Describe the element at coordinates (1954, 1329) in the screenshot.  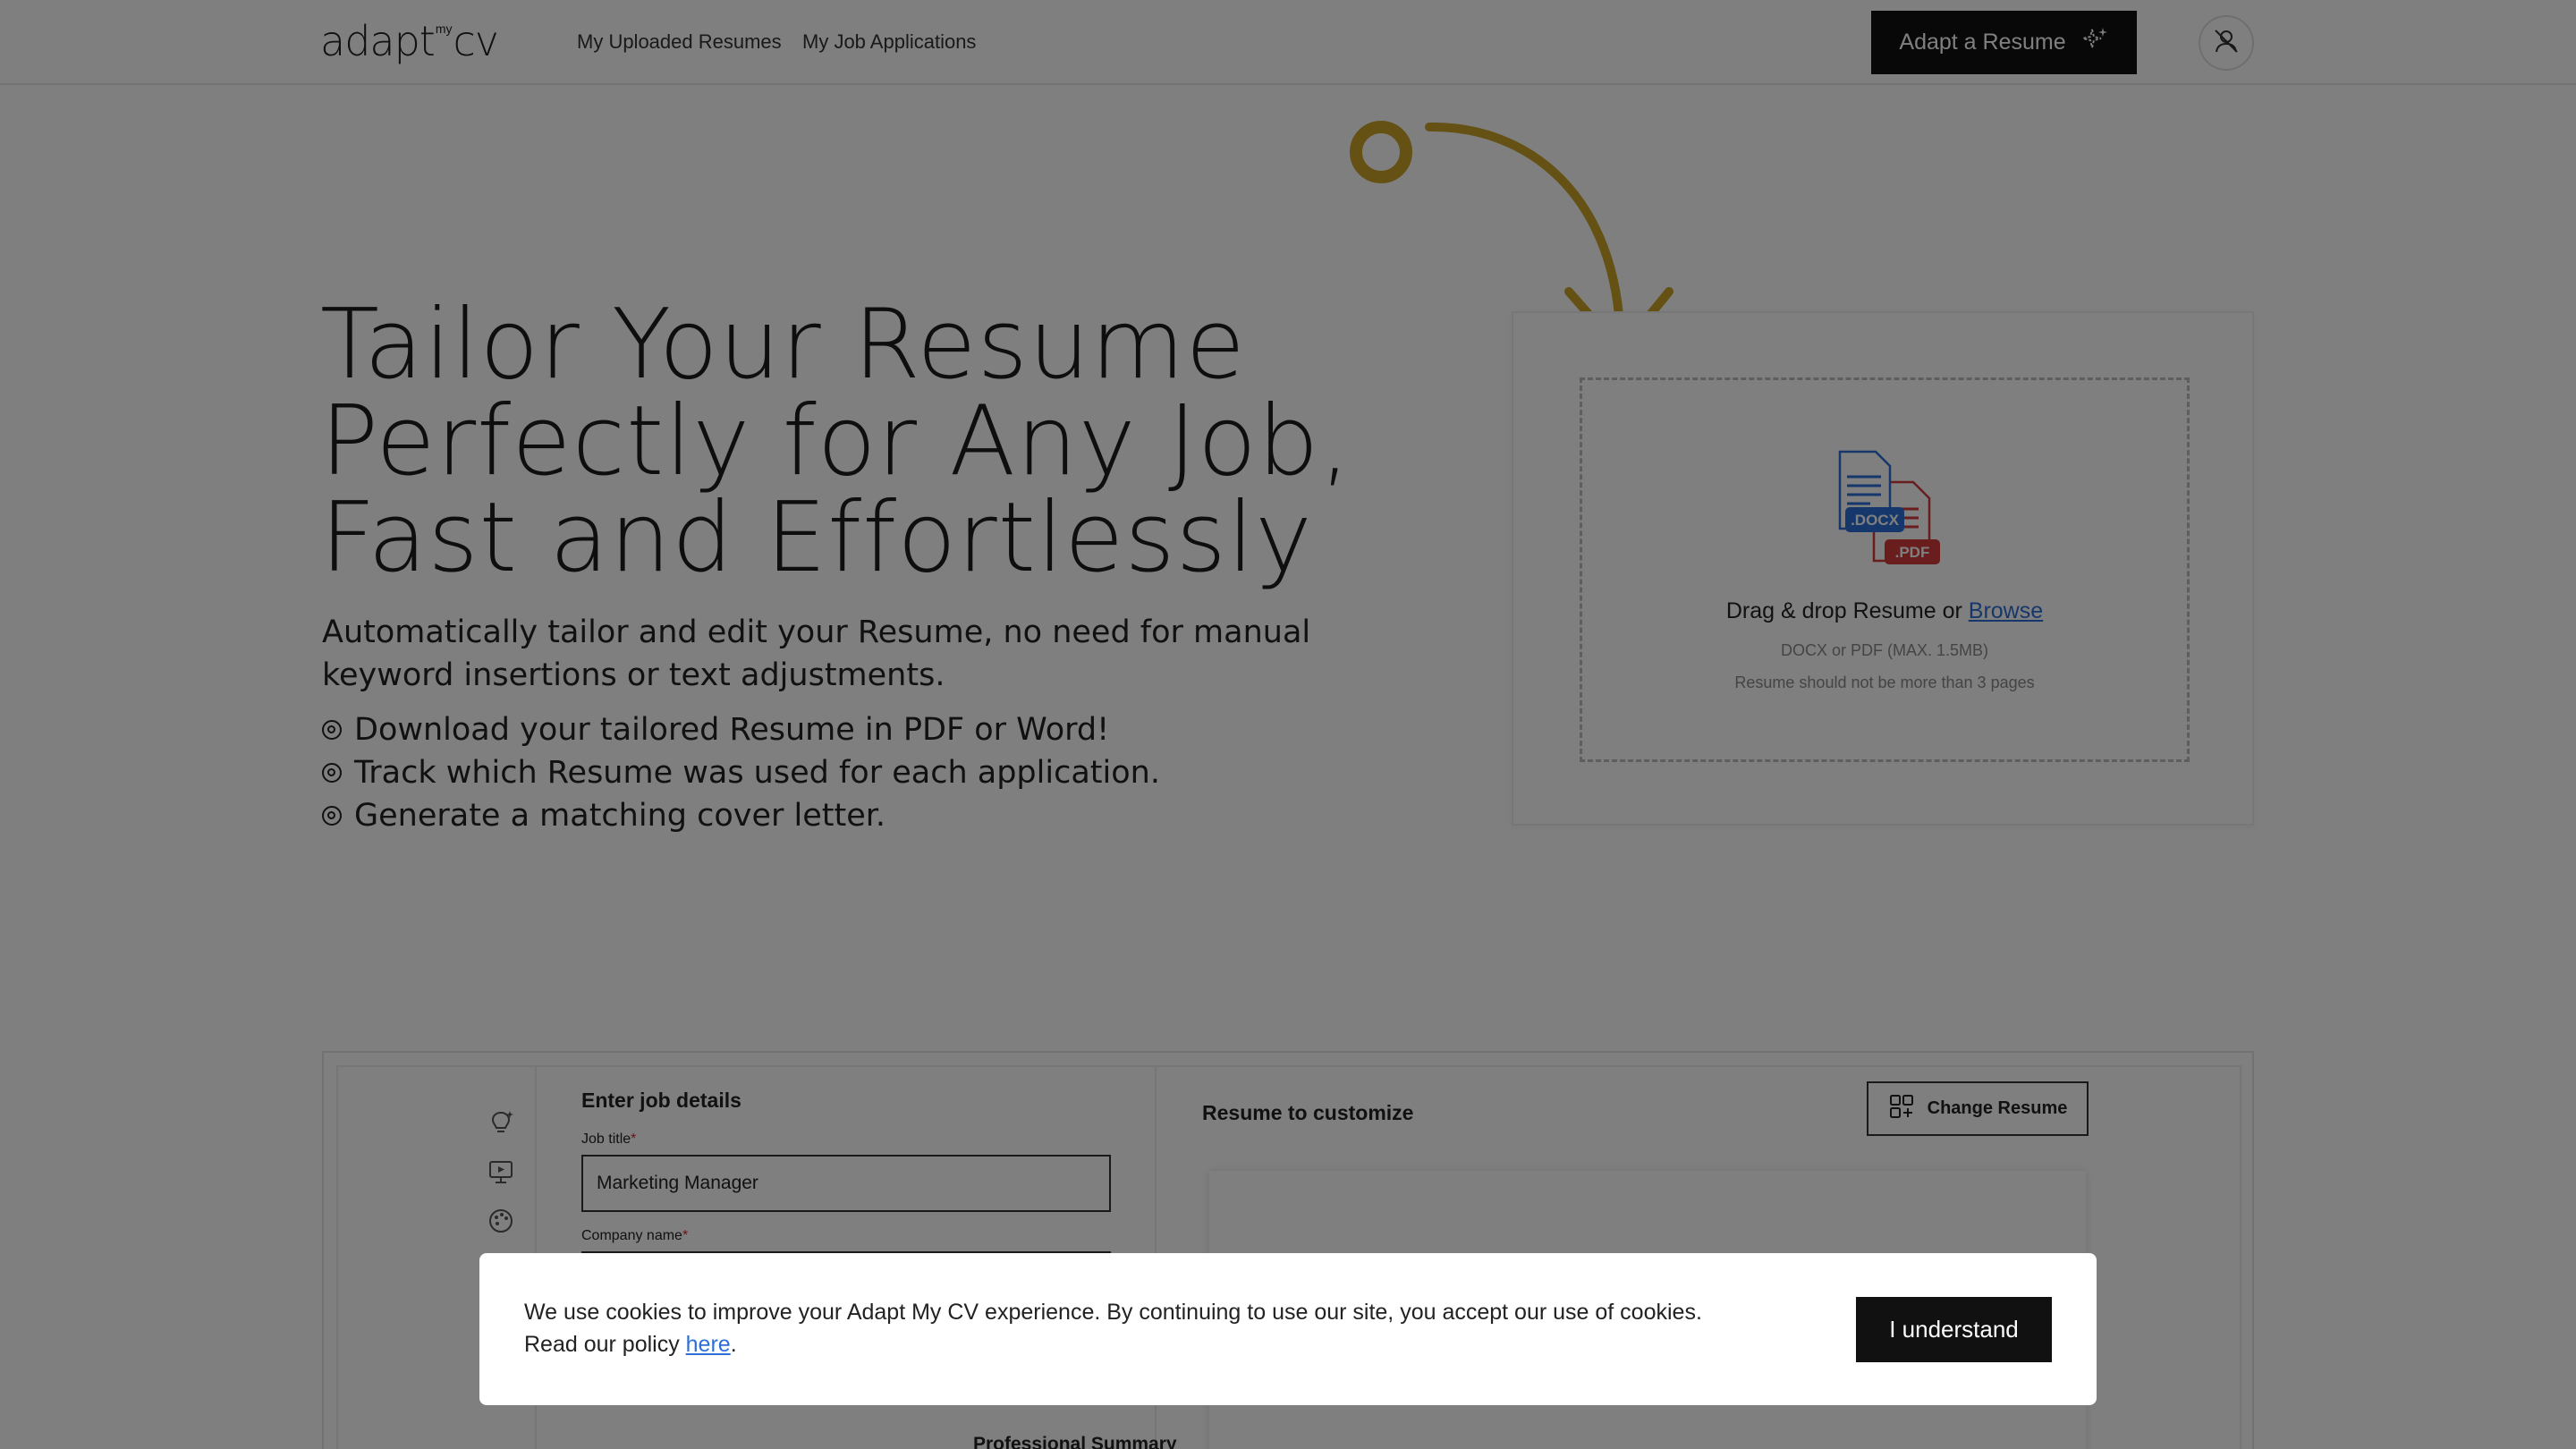
I see `cookie-accept-button: I understand` at that location.